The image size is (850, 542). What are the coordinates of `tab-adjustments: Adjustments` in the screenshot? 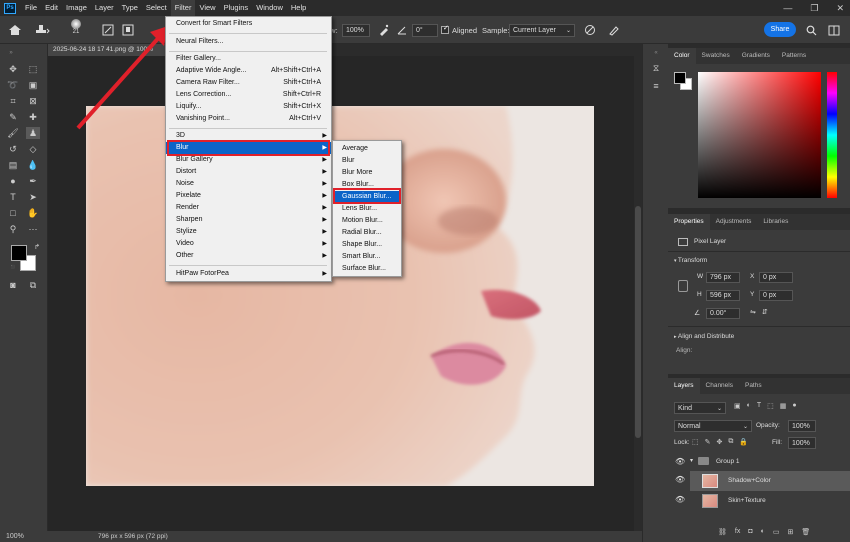 It's located at (734, 222).